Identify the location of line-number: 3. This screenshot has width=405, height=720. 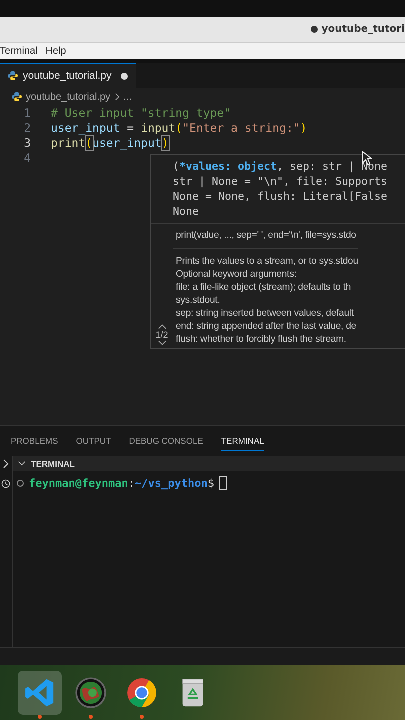
(27, 143).